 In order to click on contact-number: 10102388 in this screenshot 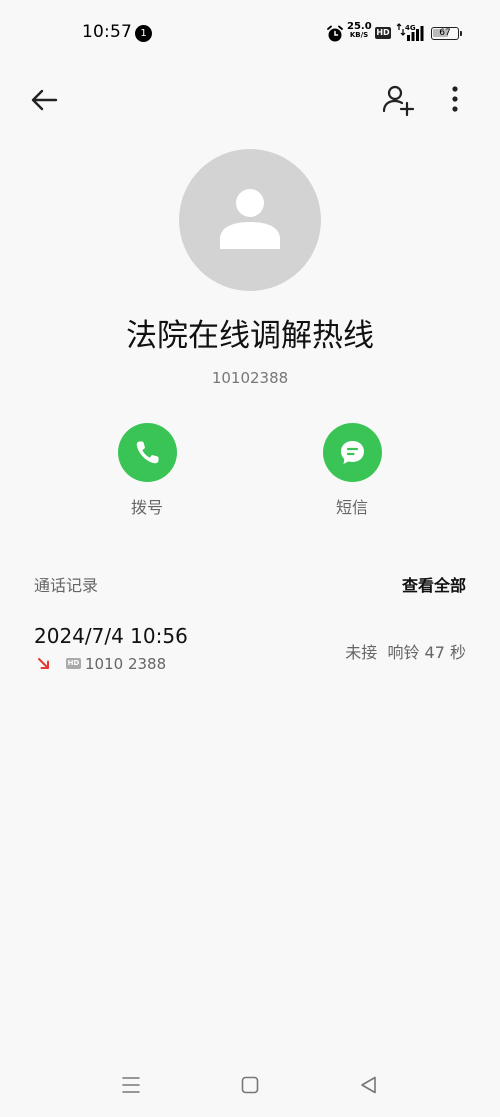, I will do `click(250, 378)`.